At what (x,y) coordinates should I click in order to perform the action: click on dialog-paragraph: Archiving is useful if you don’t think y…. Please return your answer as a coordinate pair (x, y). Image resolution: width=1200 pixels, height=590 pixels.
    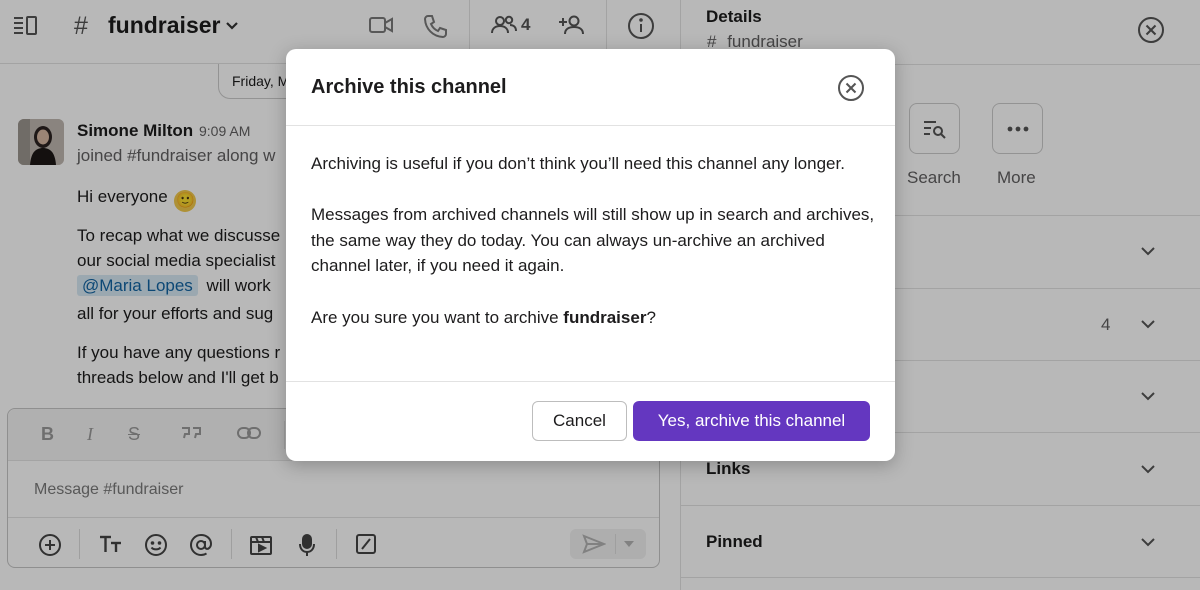
    Looking at the image, I should click on (578, 163).